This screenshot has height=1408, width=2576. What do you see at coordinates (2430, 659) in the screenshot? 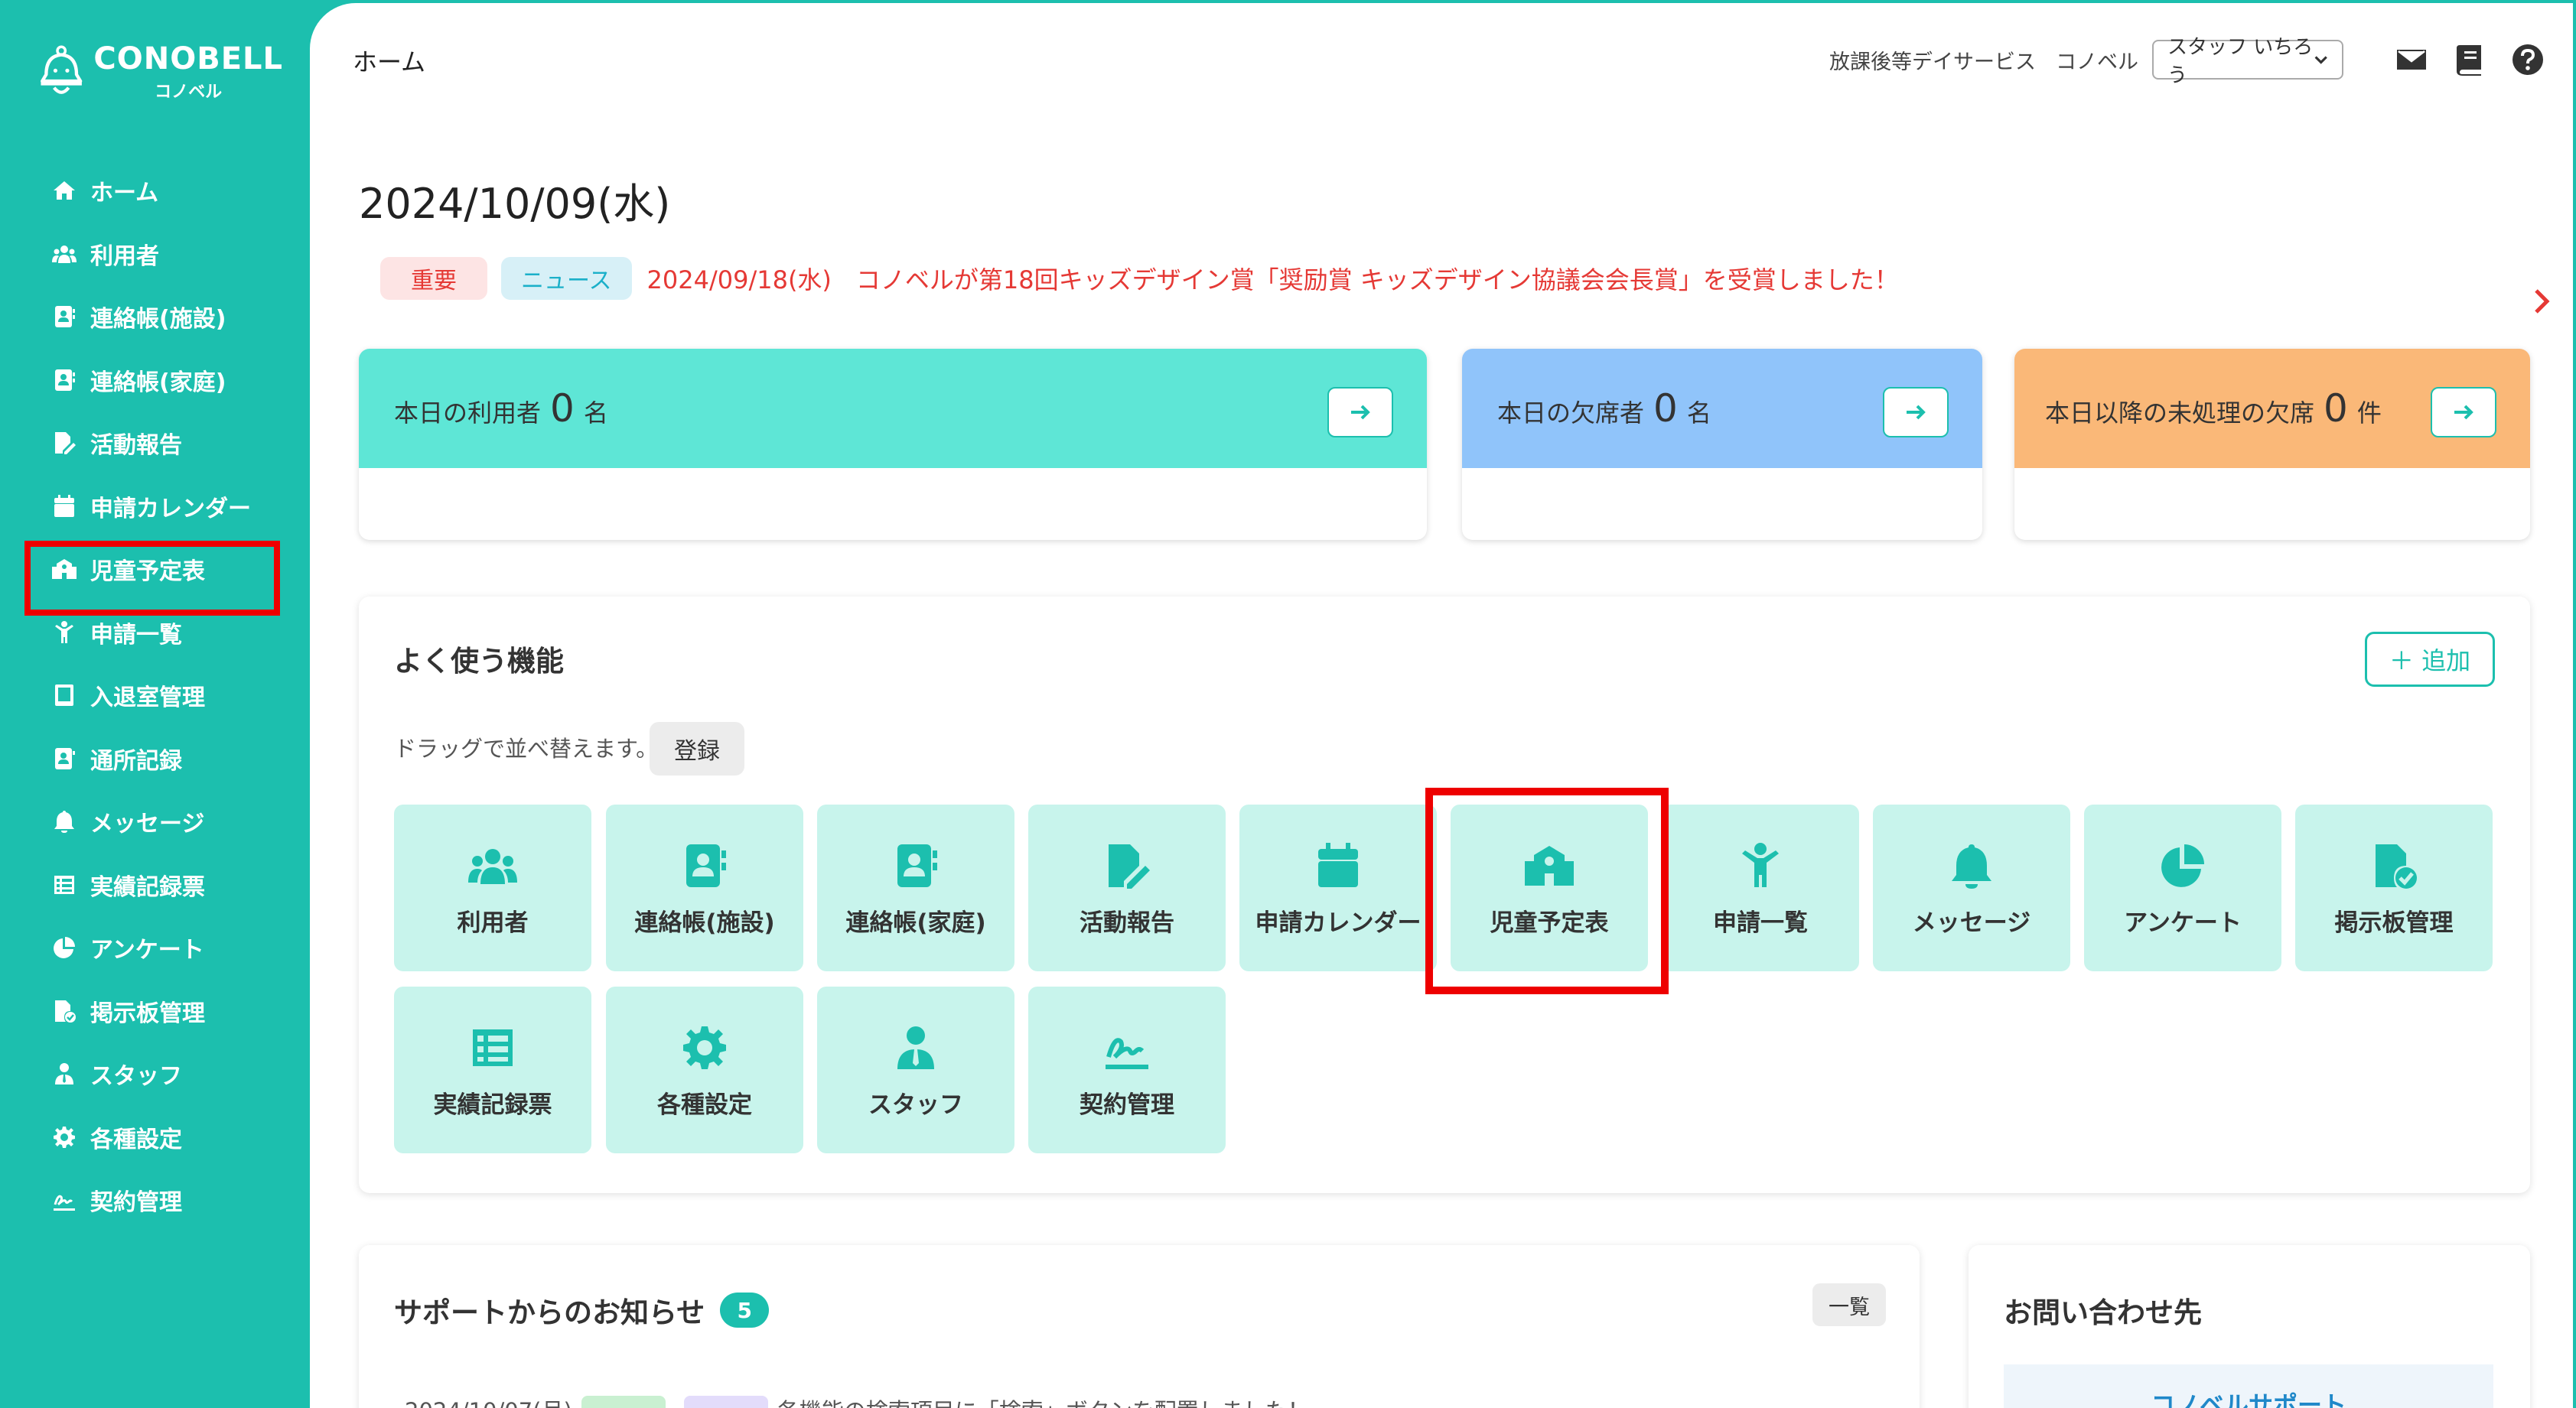
I see `add-button: ＋ 追加` at bounding box center [2430, 659].